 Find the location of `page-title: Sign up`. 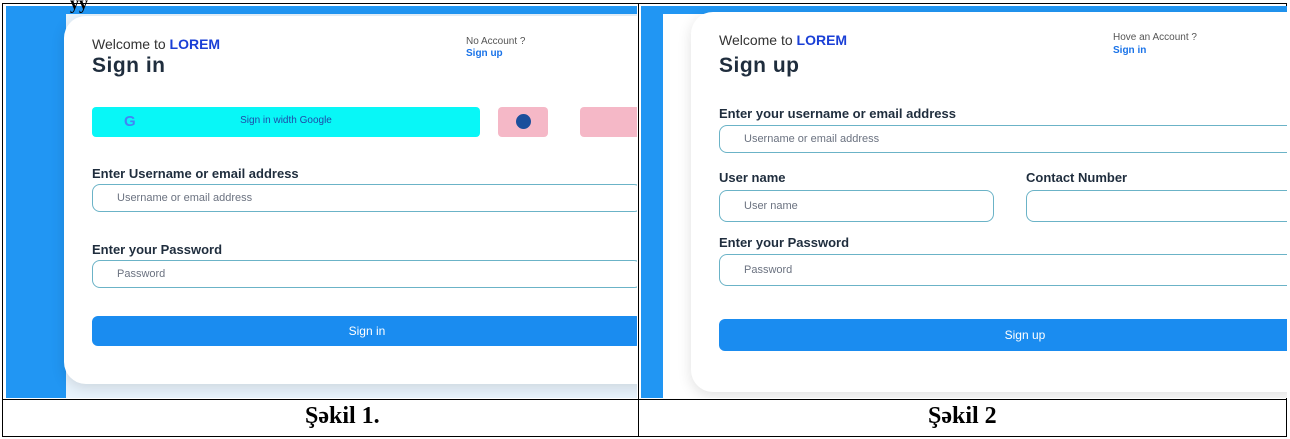

page-title: Sign up is located at coordinates (759, 65).